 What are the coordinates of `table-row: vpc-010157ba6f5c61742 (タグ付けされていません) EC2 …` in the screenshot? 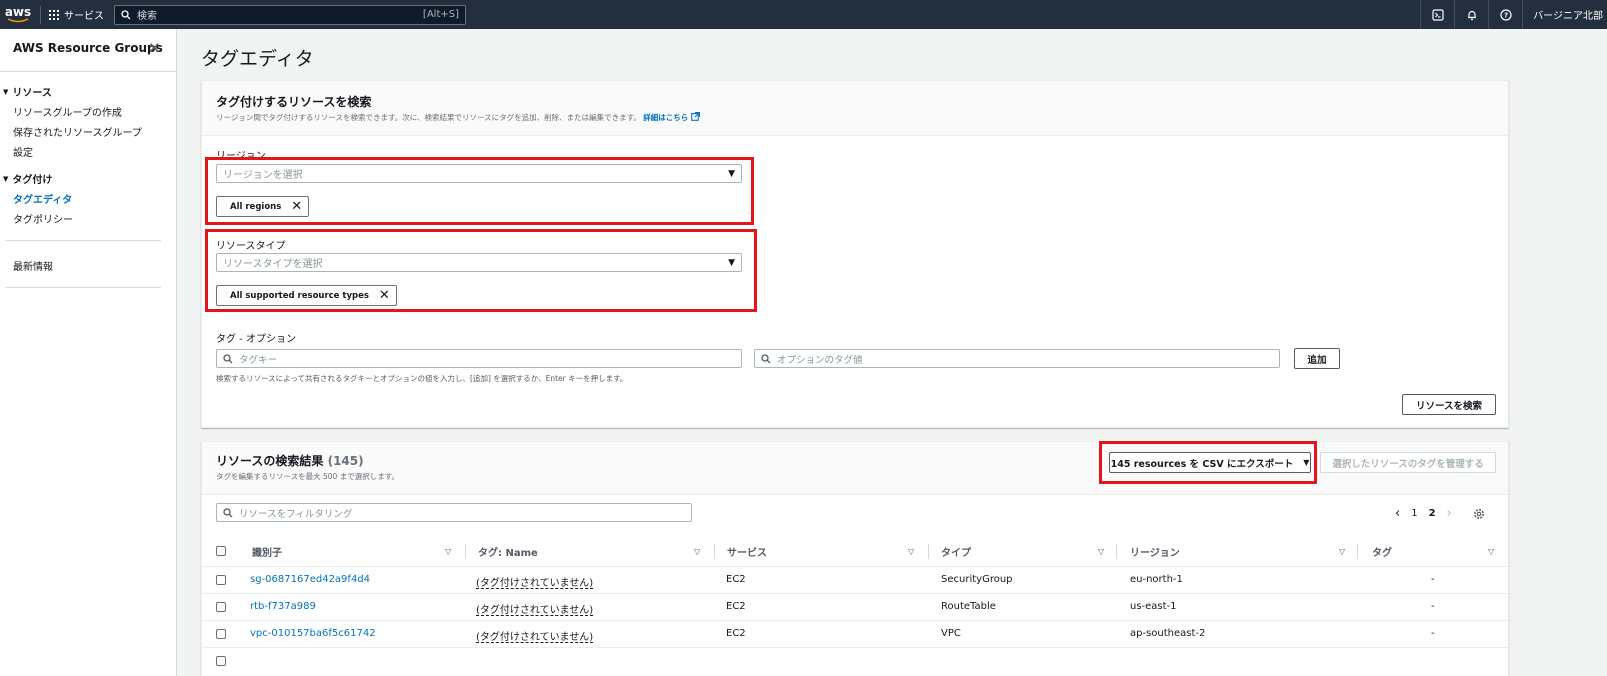 It's located at (855, 634).